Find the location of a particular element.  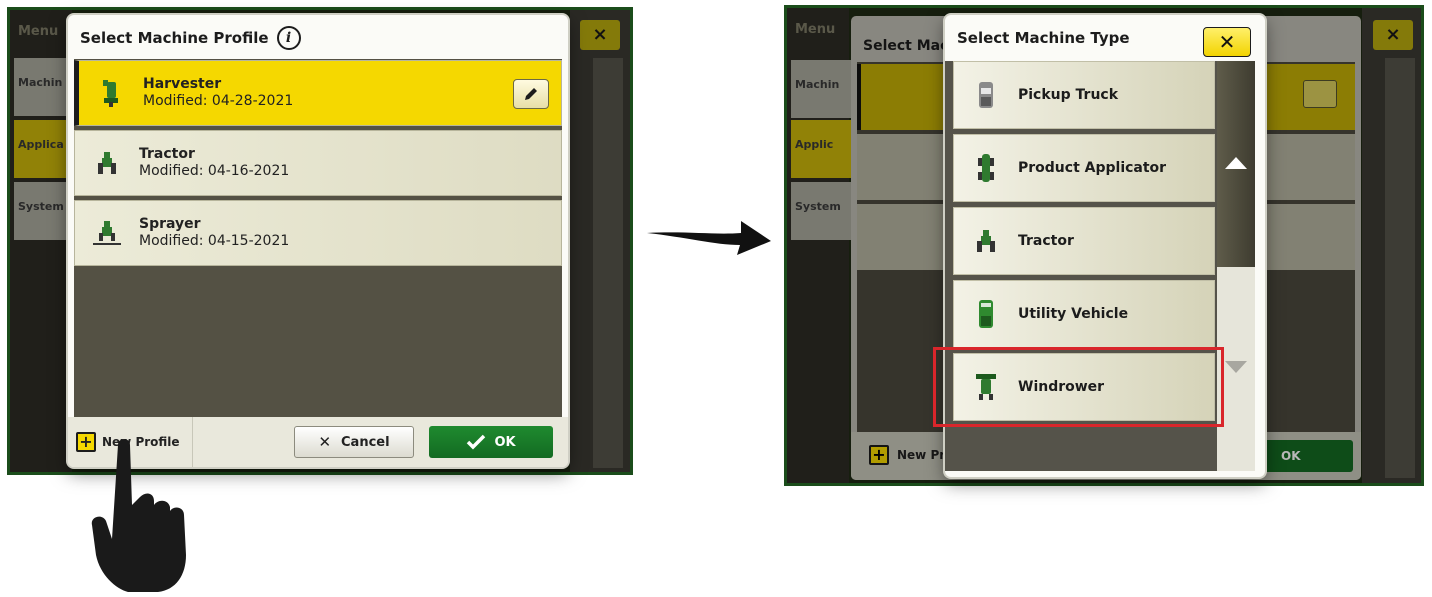

profile-row-tractor: Tractor Modified: 04-16-2021 is located at coordinates (318, 163).